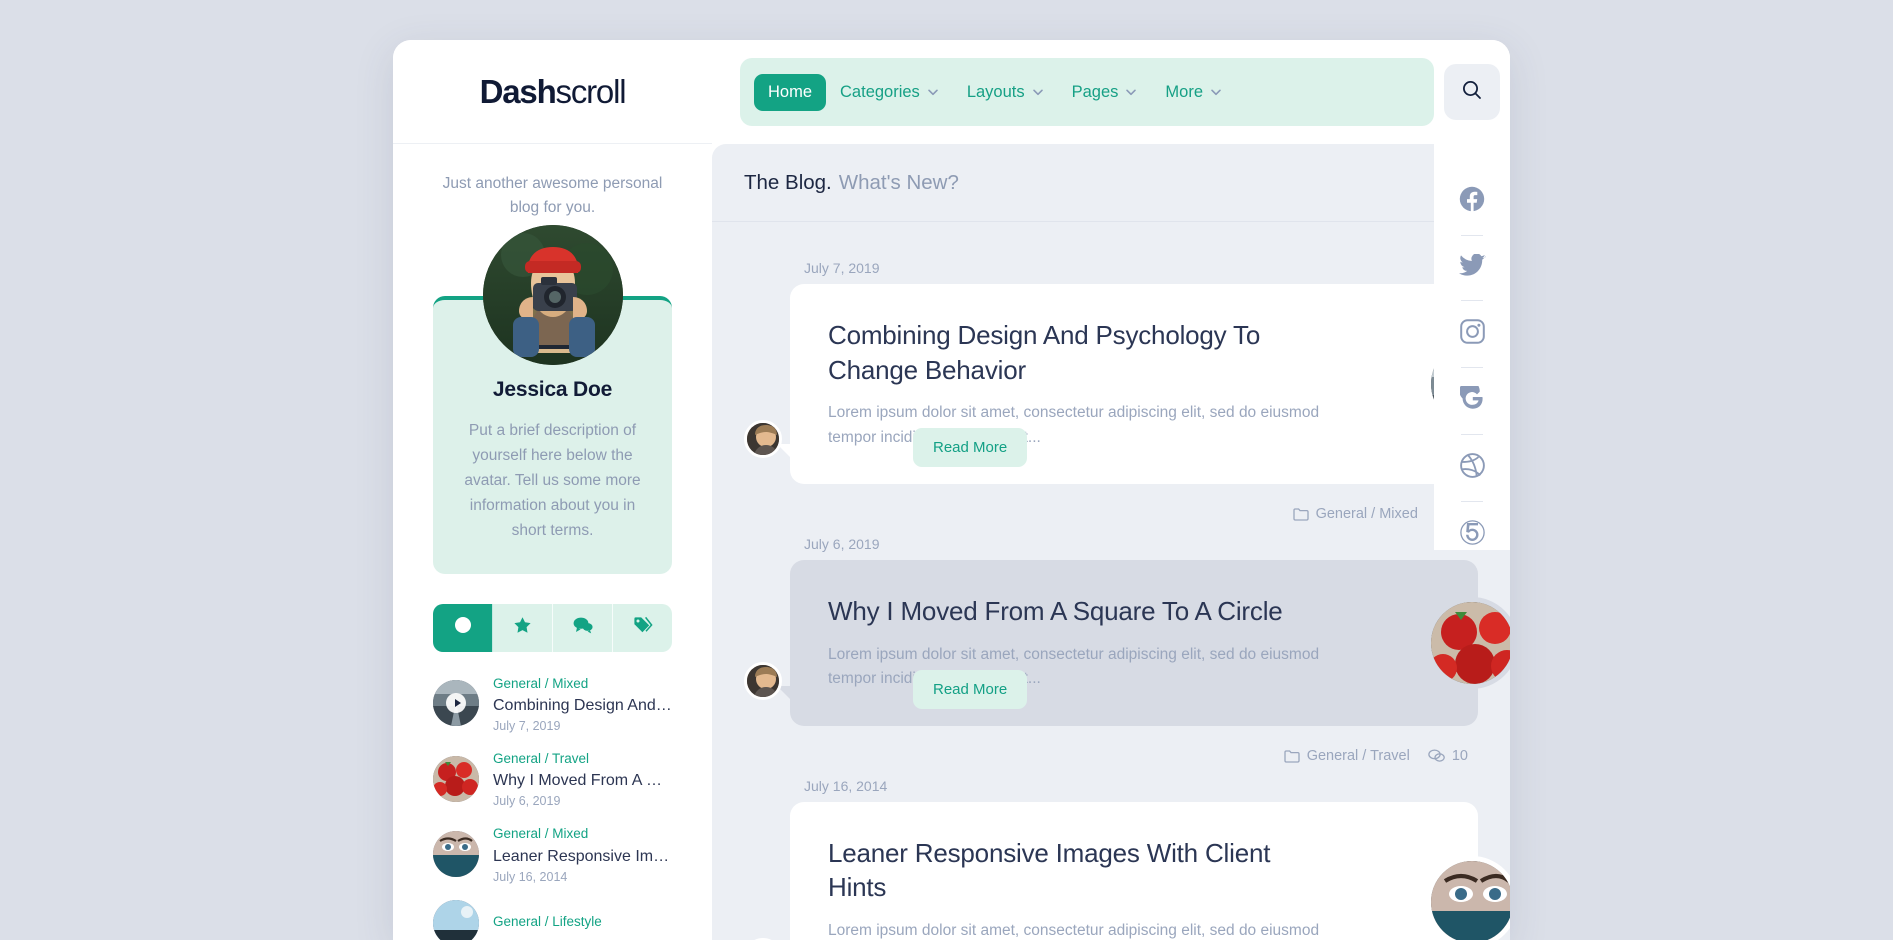  I want to click on post-category: General / Mixed, so click(1355, 514).